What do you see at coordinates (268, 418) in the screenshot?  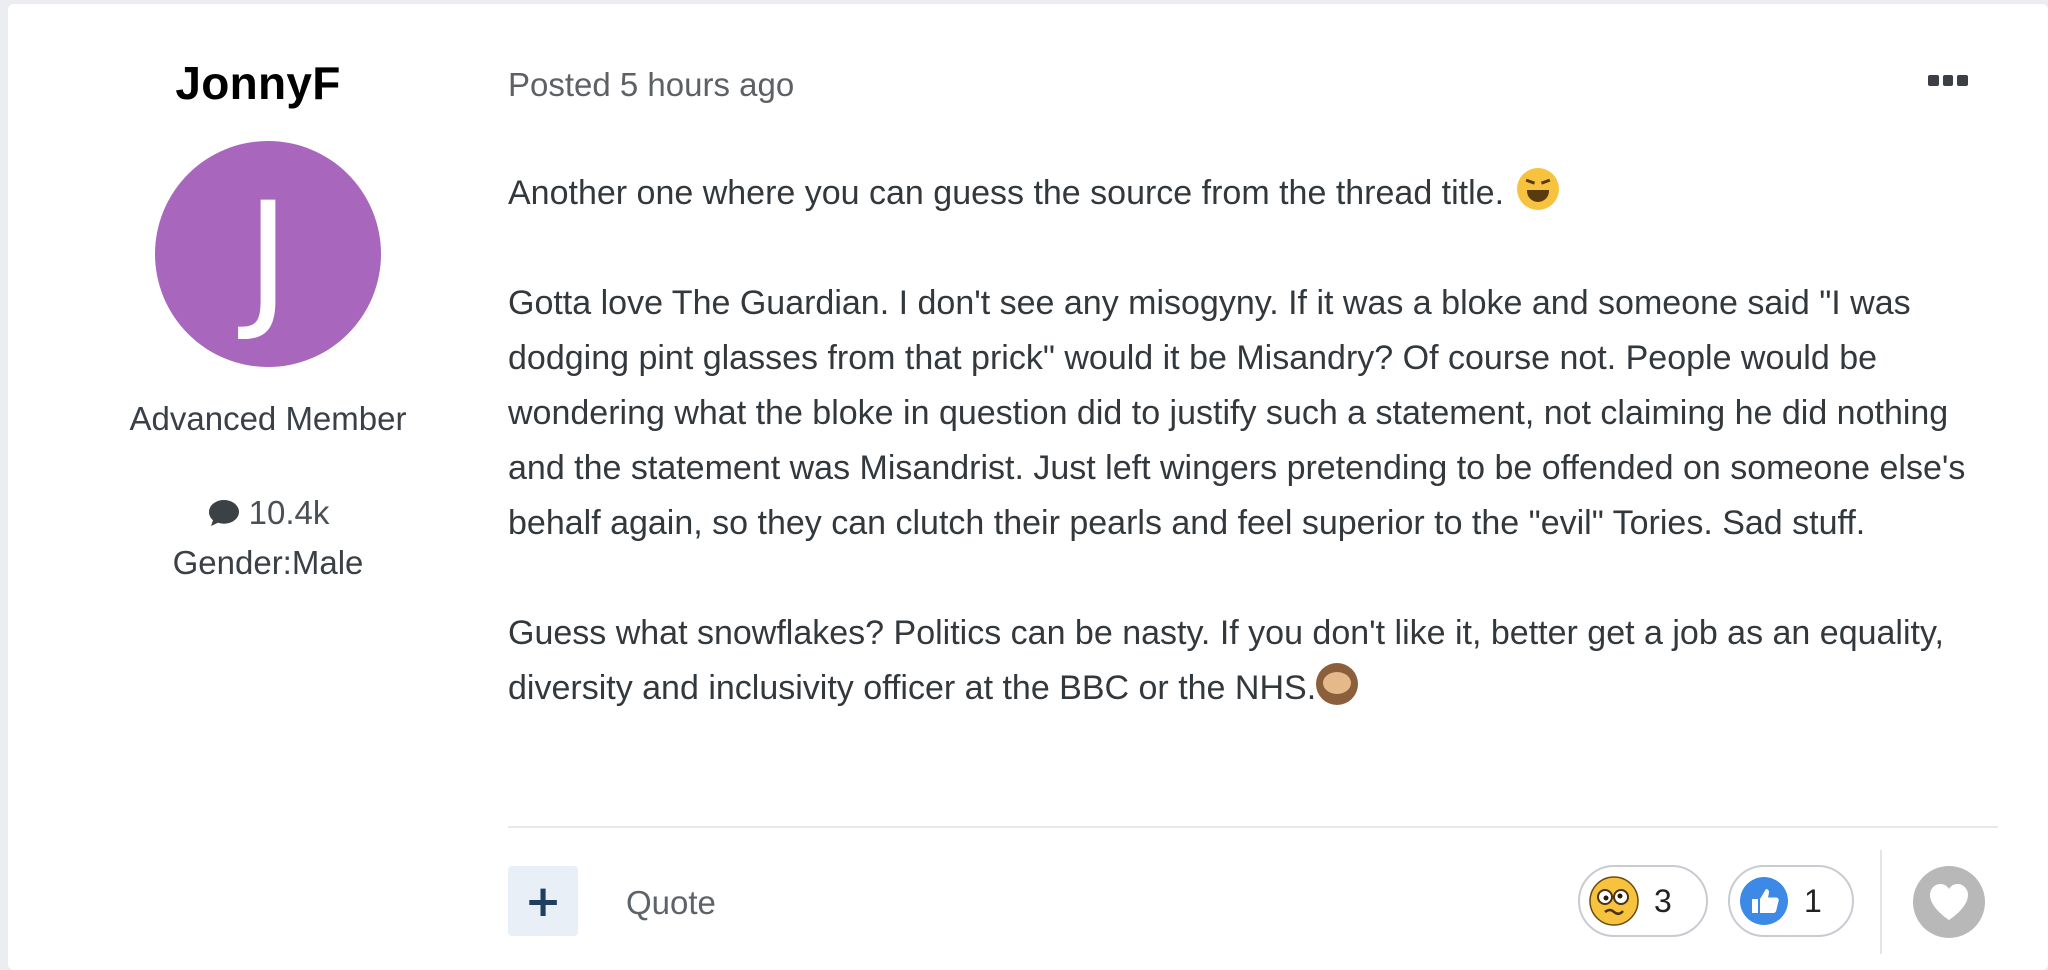 I see `author-rank: Advanced Member` at bounding box center [268, 418].